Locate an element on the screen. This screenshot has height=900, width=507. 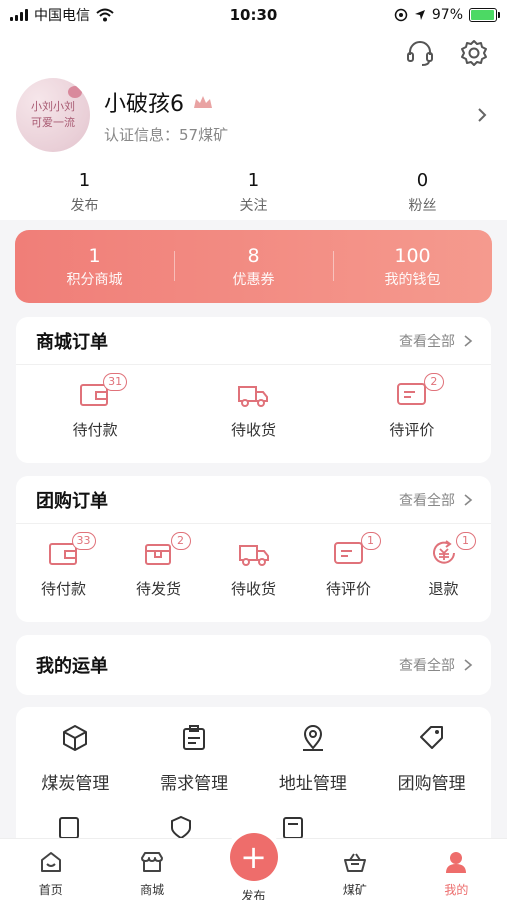
battery-fill is located at coordinates (483, 15).